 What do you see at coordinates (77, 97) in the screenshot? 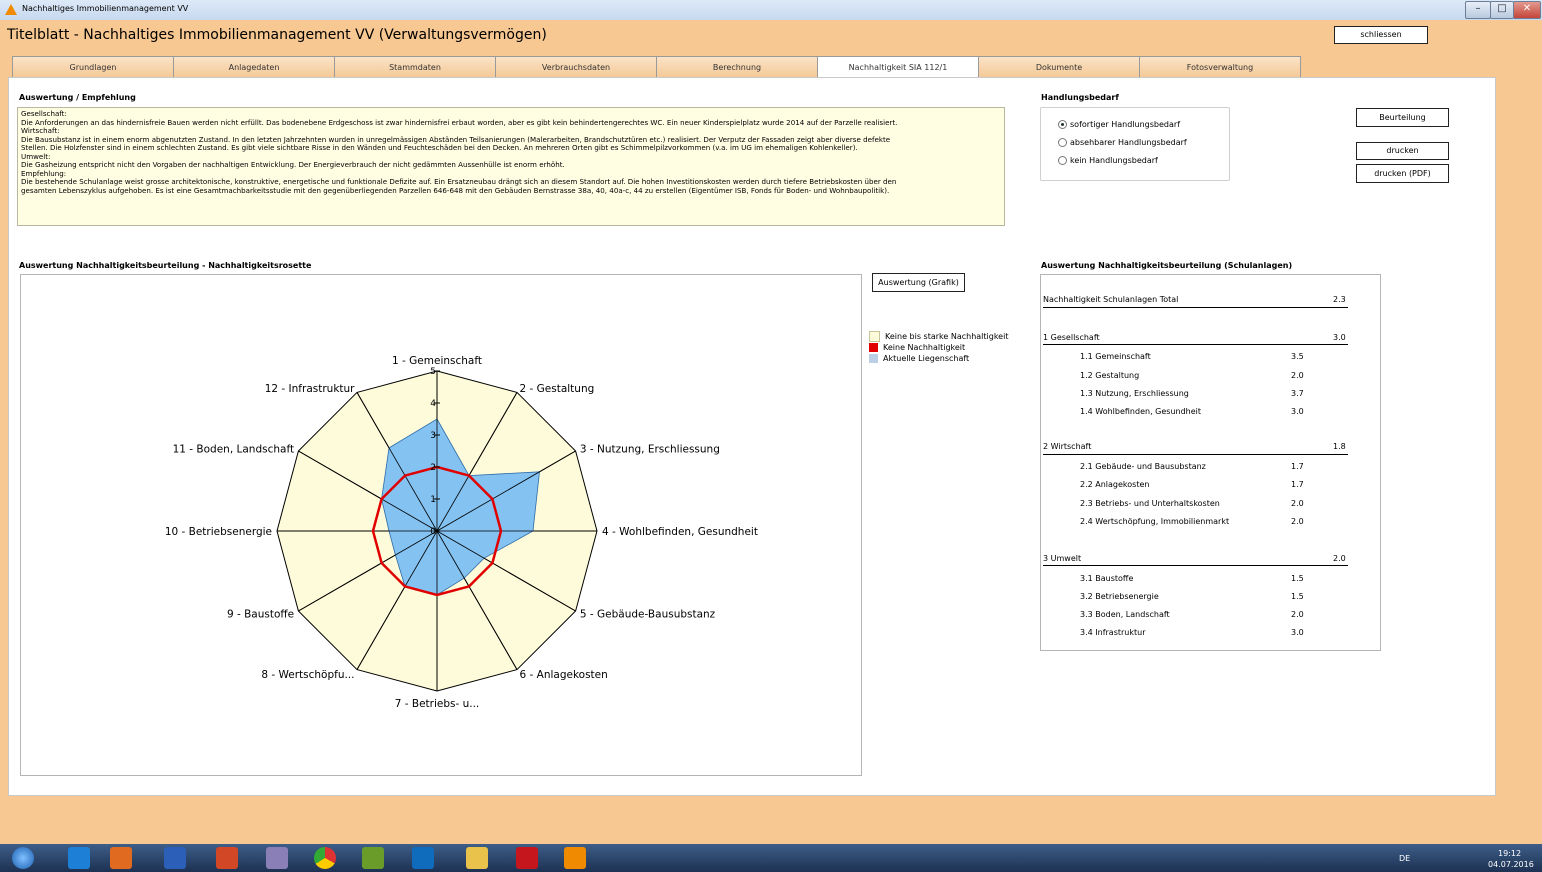
I see `evaluation-heading: Auswertung / Empfehlung` at bounding box center [77, 97].